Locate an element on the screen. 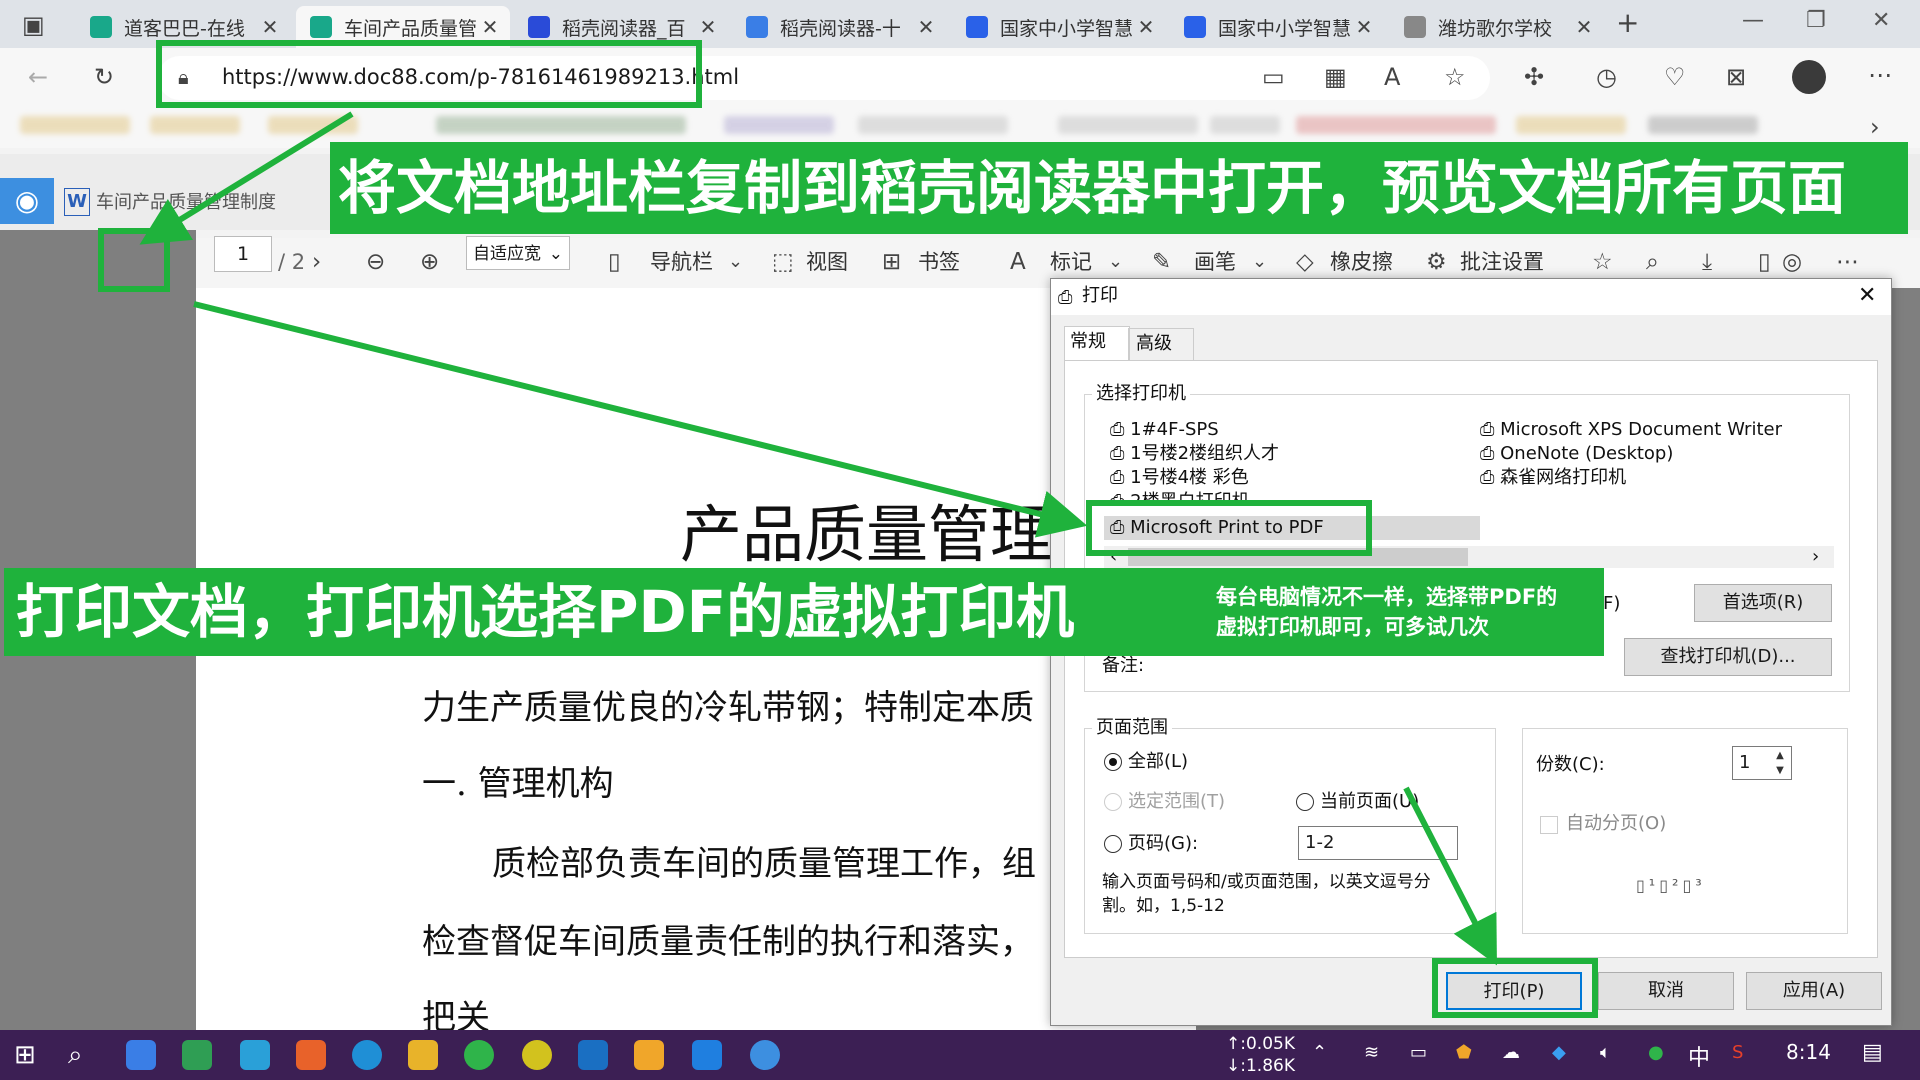 Image resolution: width=1920 pixels, height=1080 pixels. taskbar is located at coordinates (960, 1055).